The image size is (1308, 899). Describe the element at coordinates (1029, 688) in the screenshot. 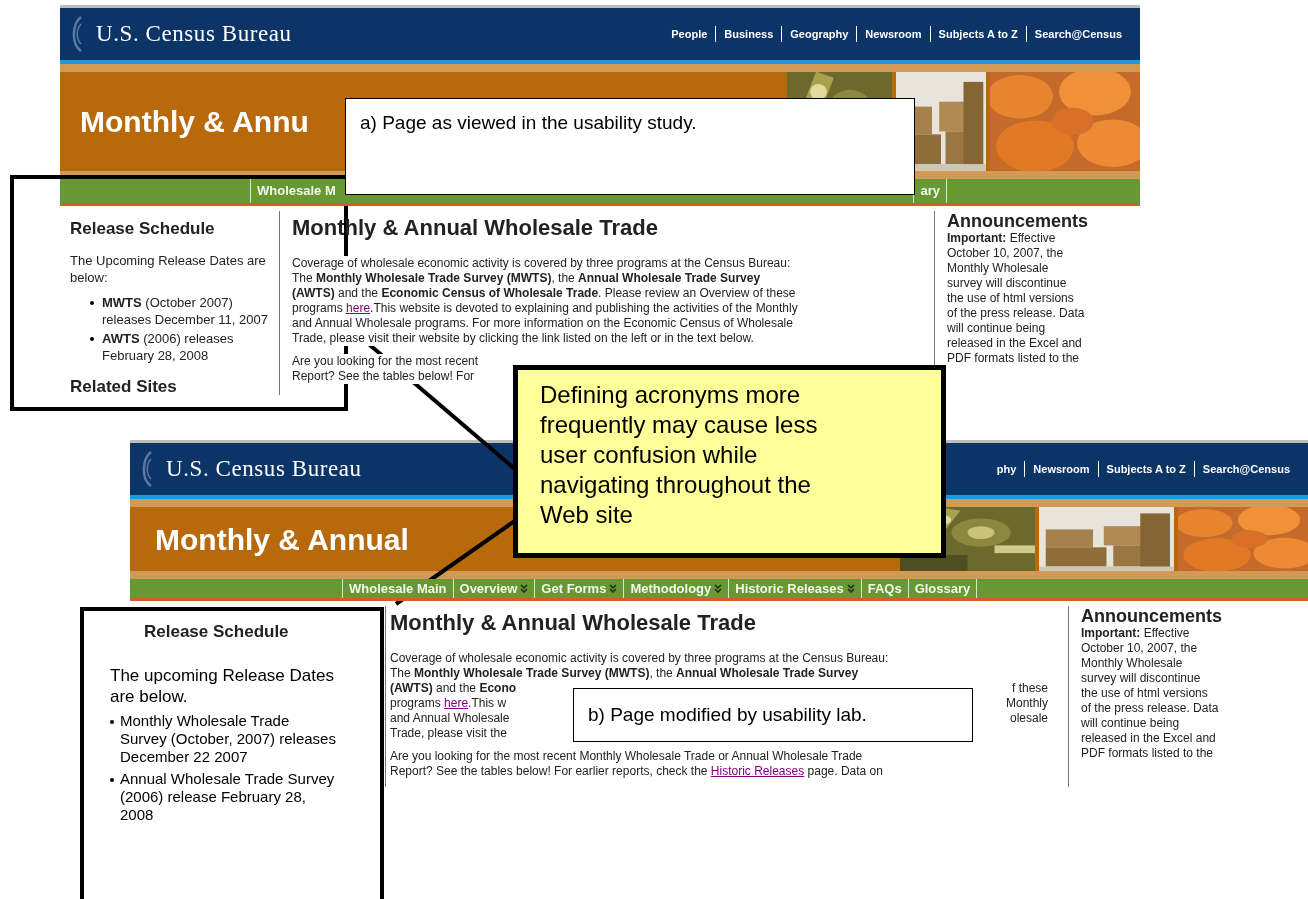

I see `paragraph-line: f these` at that location.